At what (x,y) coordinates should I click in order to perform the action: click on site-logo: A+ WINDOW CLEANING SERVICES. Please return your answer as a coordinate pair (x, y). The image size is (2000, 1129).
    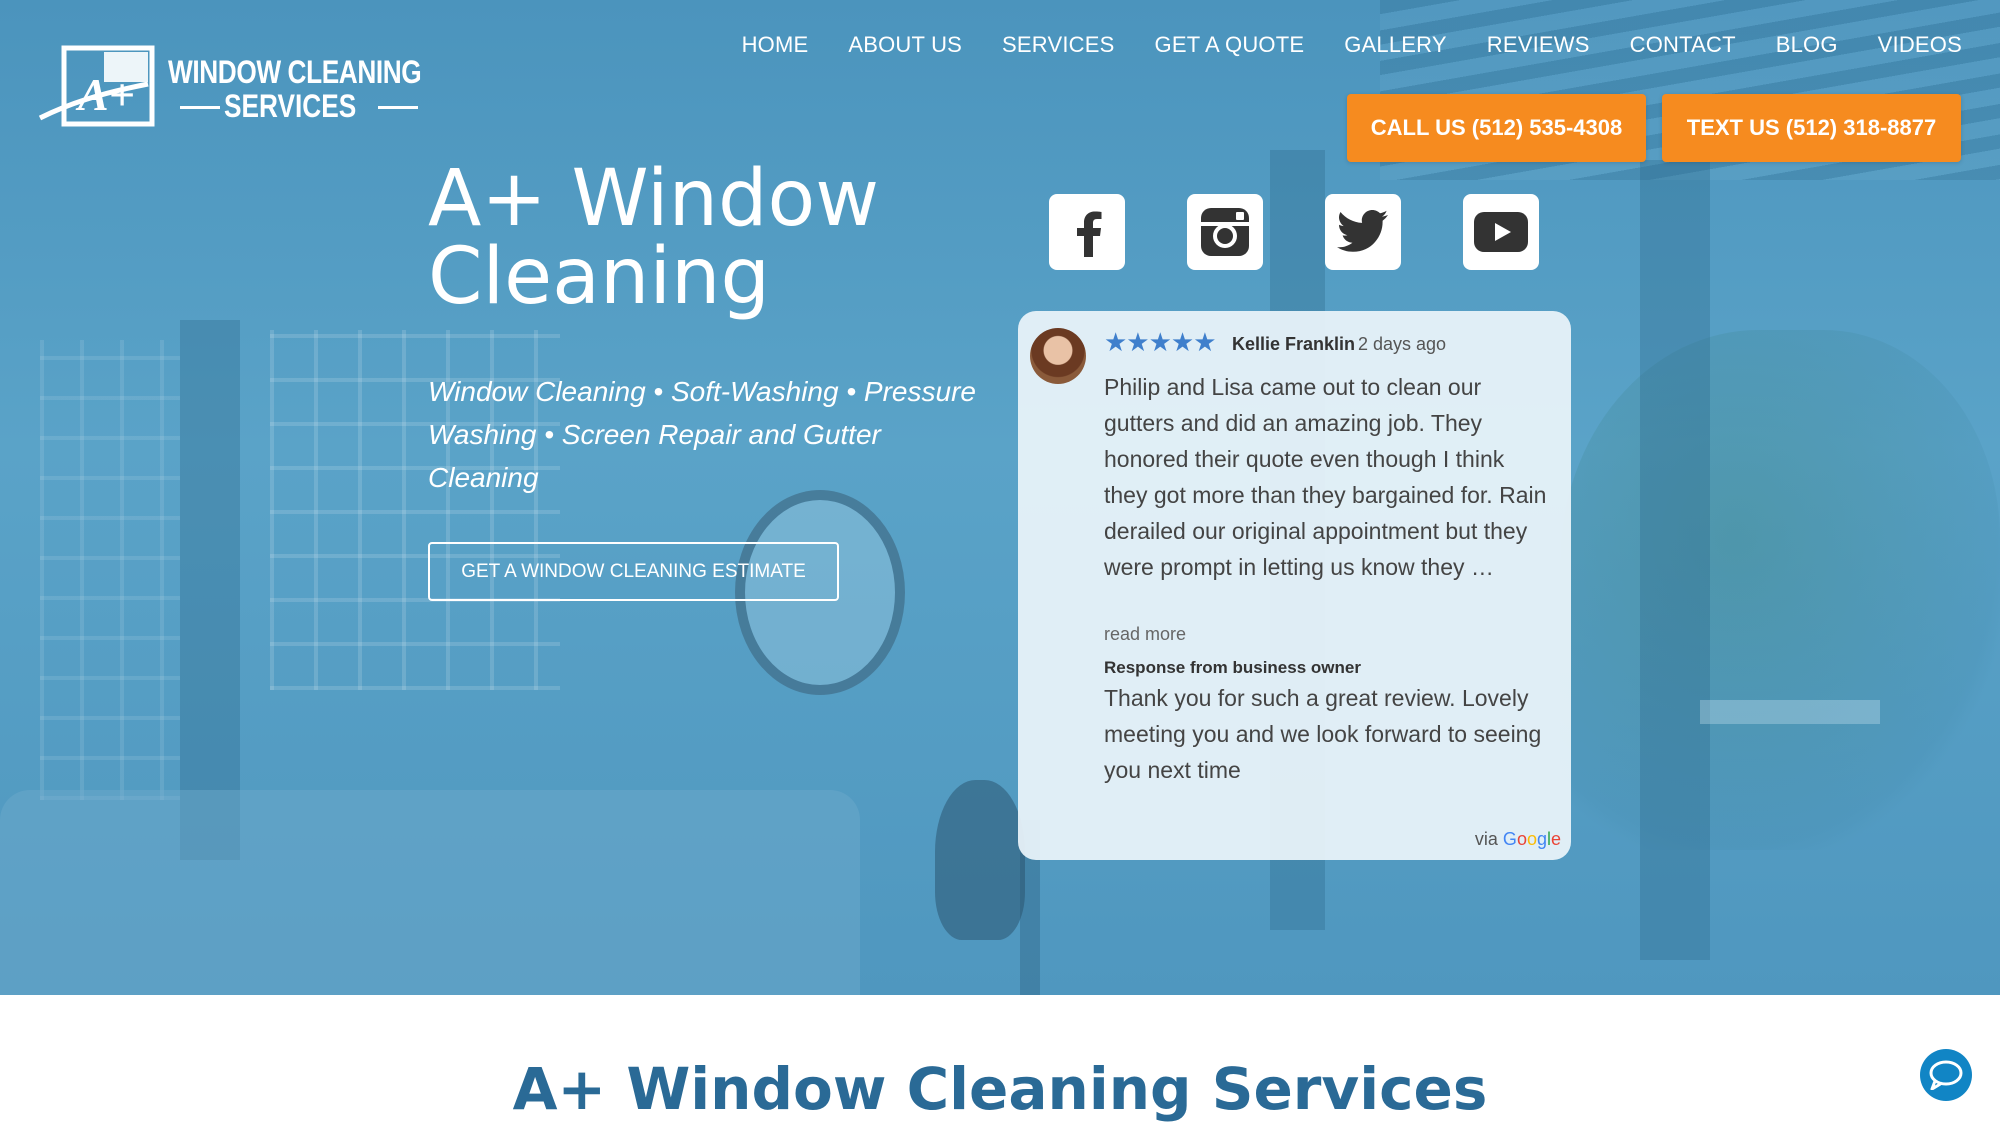
    Looking at the image, I should click on (230, 87).